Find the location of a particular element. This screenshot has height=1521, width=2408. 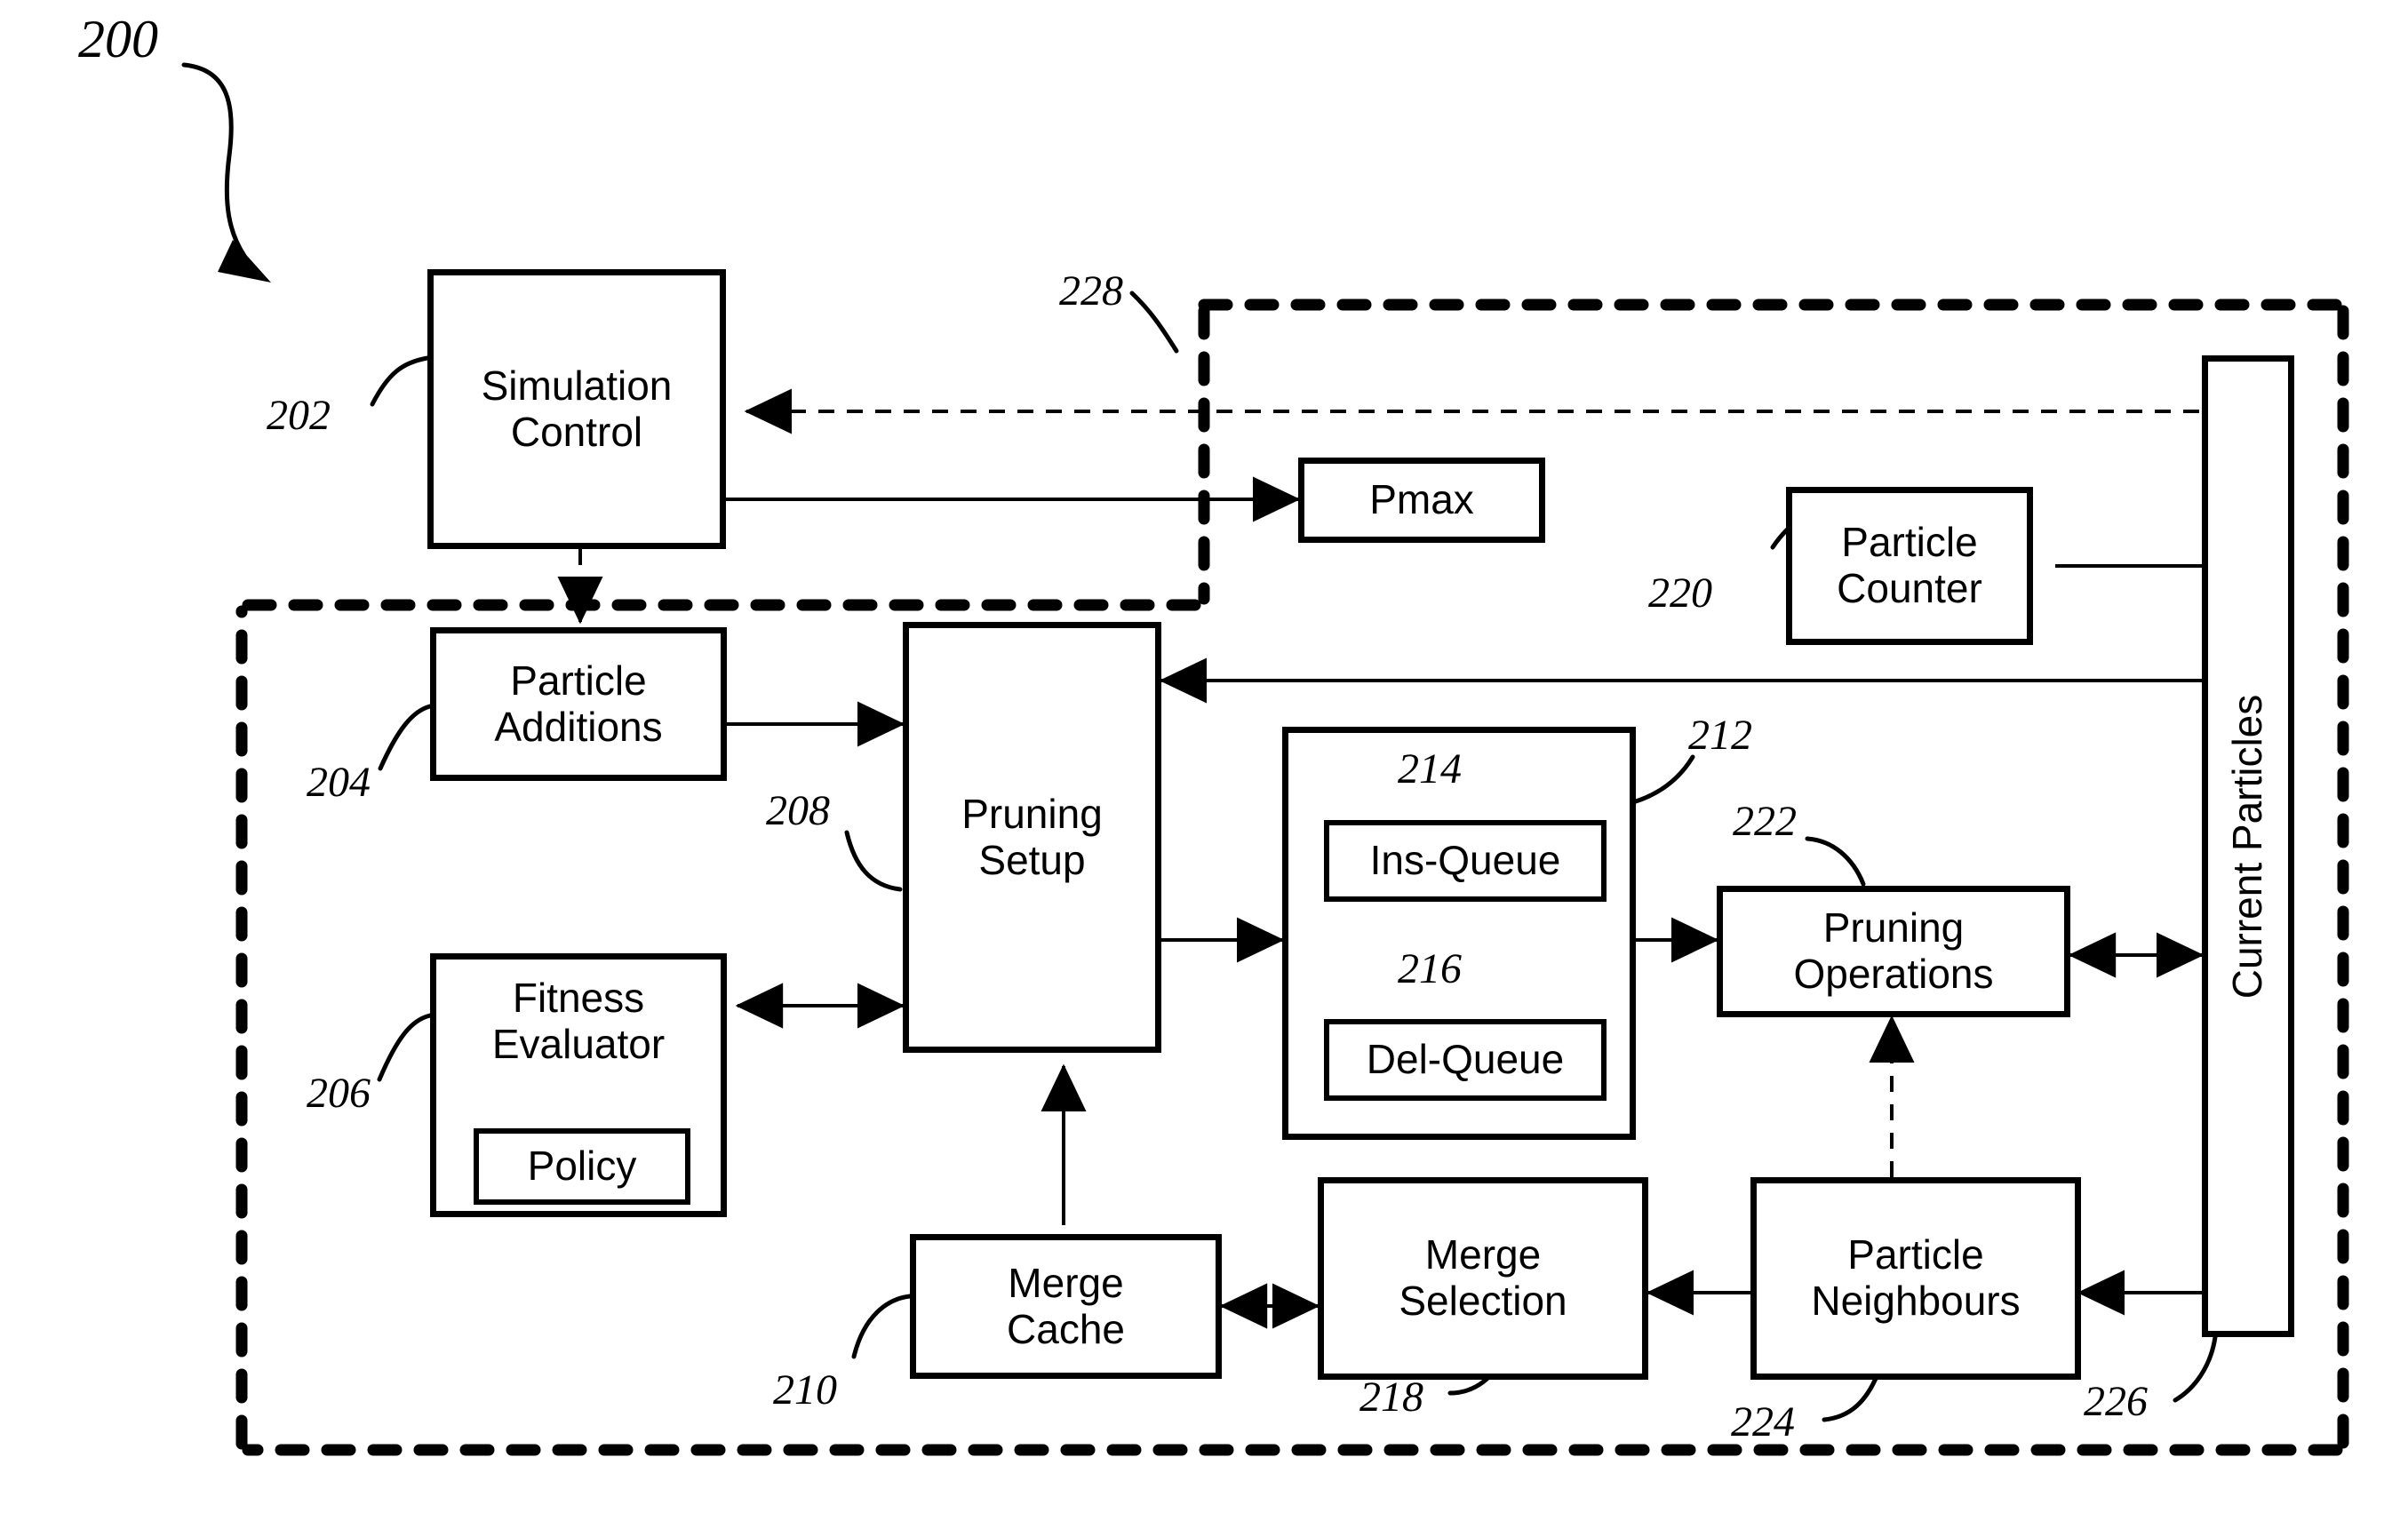

ref-224: 224 is located at coordinates (1763, 1421).